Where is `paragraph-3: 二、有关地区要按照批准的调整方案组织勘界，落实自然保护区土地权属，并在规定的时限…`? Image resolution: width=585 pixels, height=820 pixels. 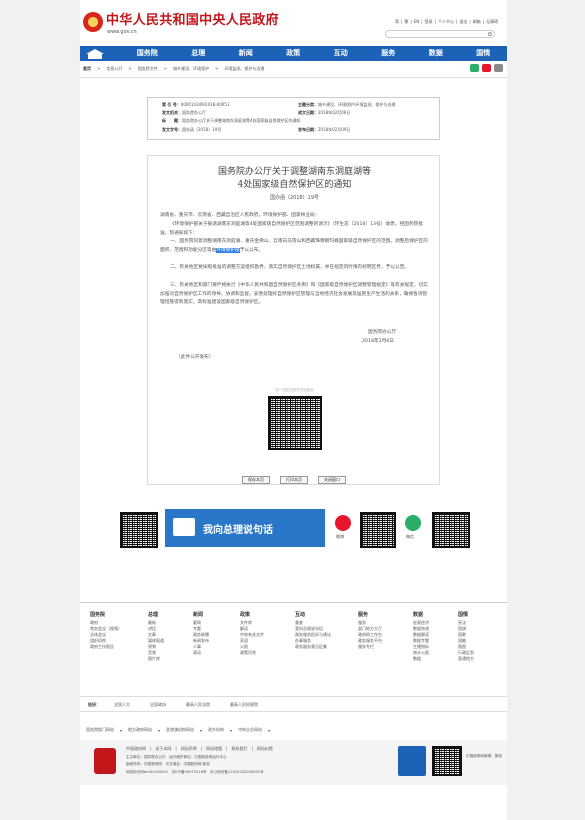 paragraph-3: 二、有关地区要按照批准的调整方案组织勘界，落实自然保护区土地权属，并在规定的时限… is located at coordinates (290, 267).